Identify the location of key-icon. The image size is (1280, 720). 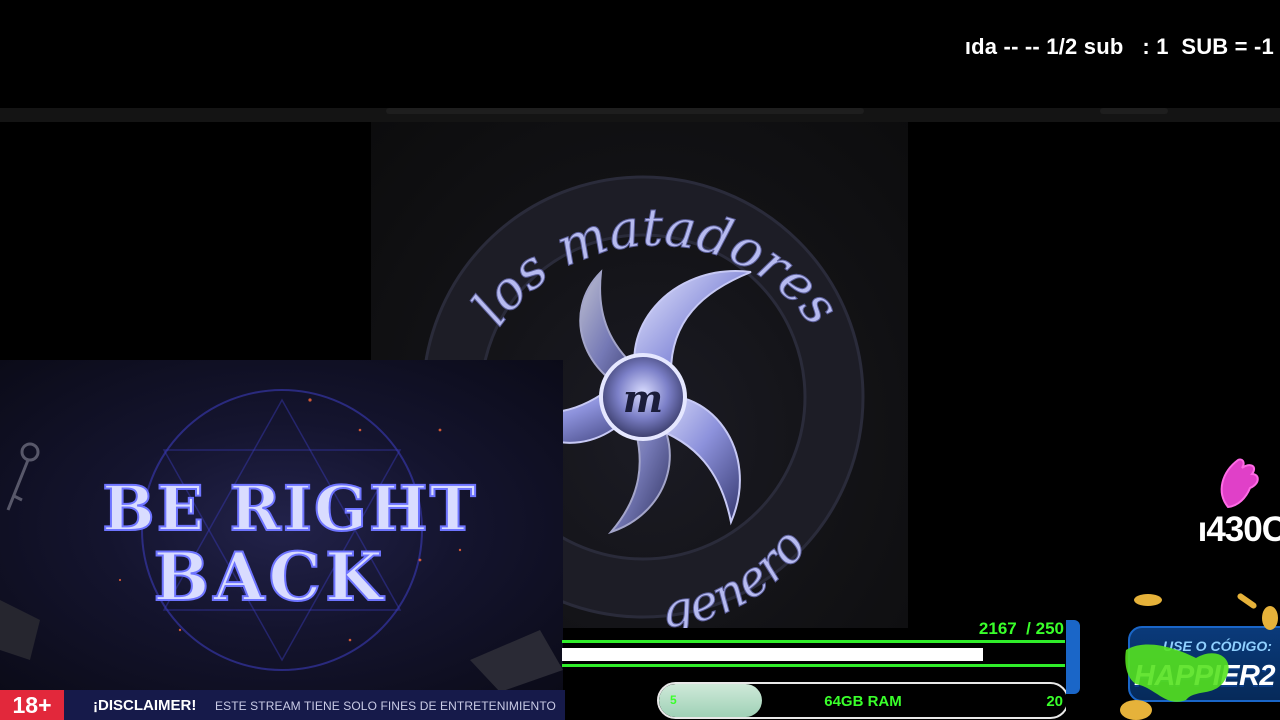
(23, 476).